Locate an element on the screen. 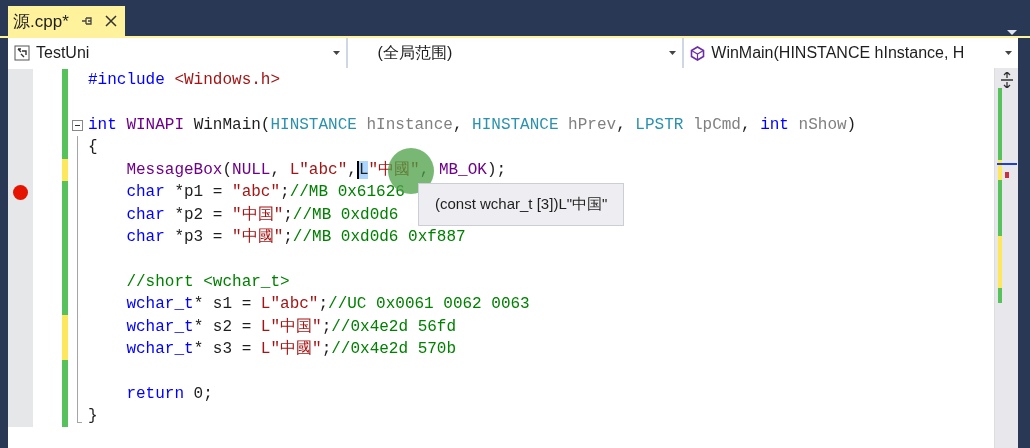 The image size is (1030, 448). code-line: #include <Windows.h> is located at coordinates (184, 80).